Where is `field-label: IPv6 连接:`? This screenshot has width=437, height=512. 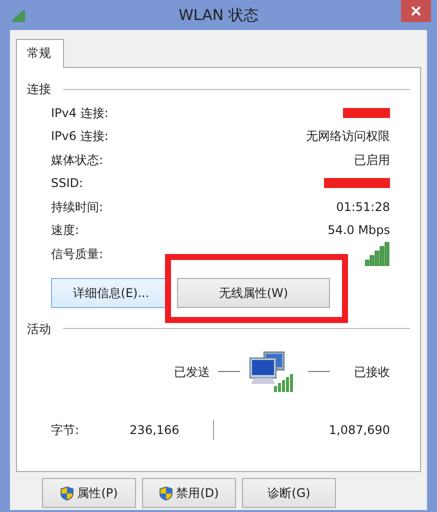 field-label: IPv6 连接: is located at coordinates (79, 137).